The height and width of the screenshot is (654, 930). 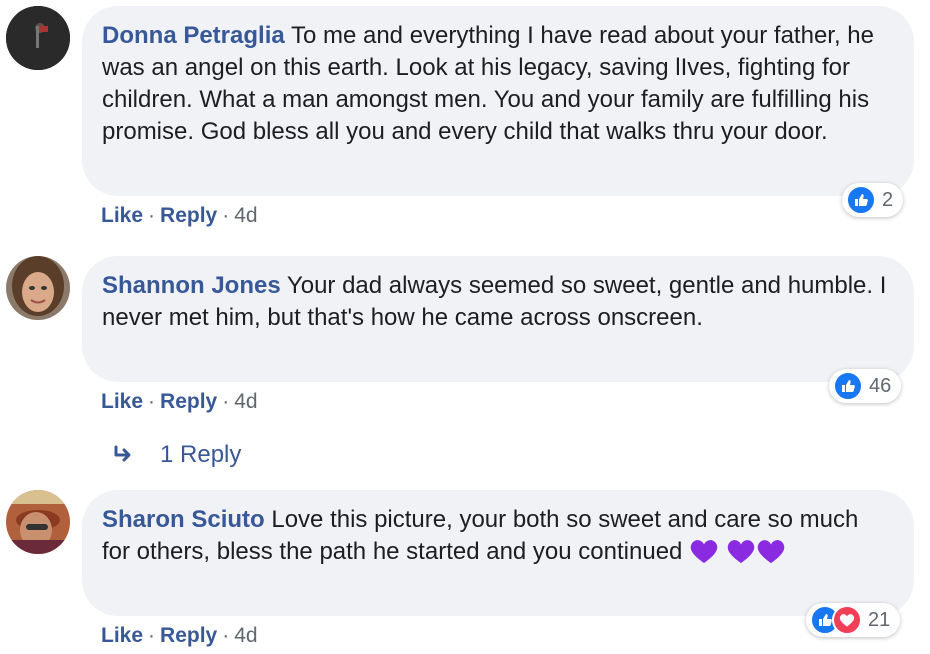 I want to click on comment-author: Donna Petraglia, so click(x=193, y=35).